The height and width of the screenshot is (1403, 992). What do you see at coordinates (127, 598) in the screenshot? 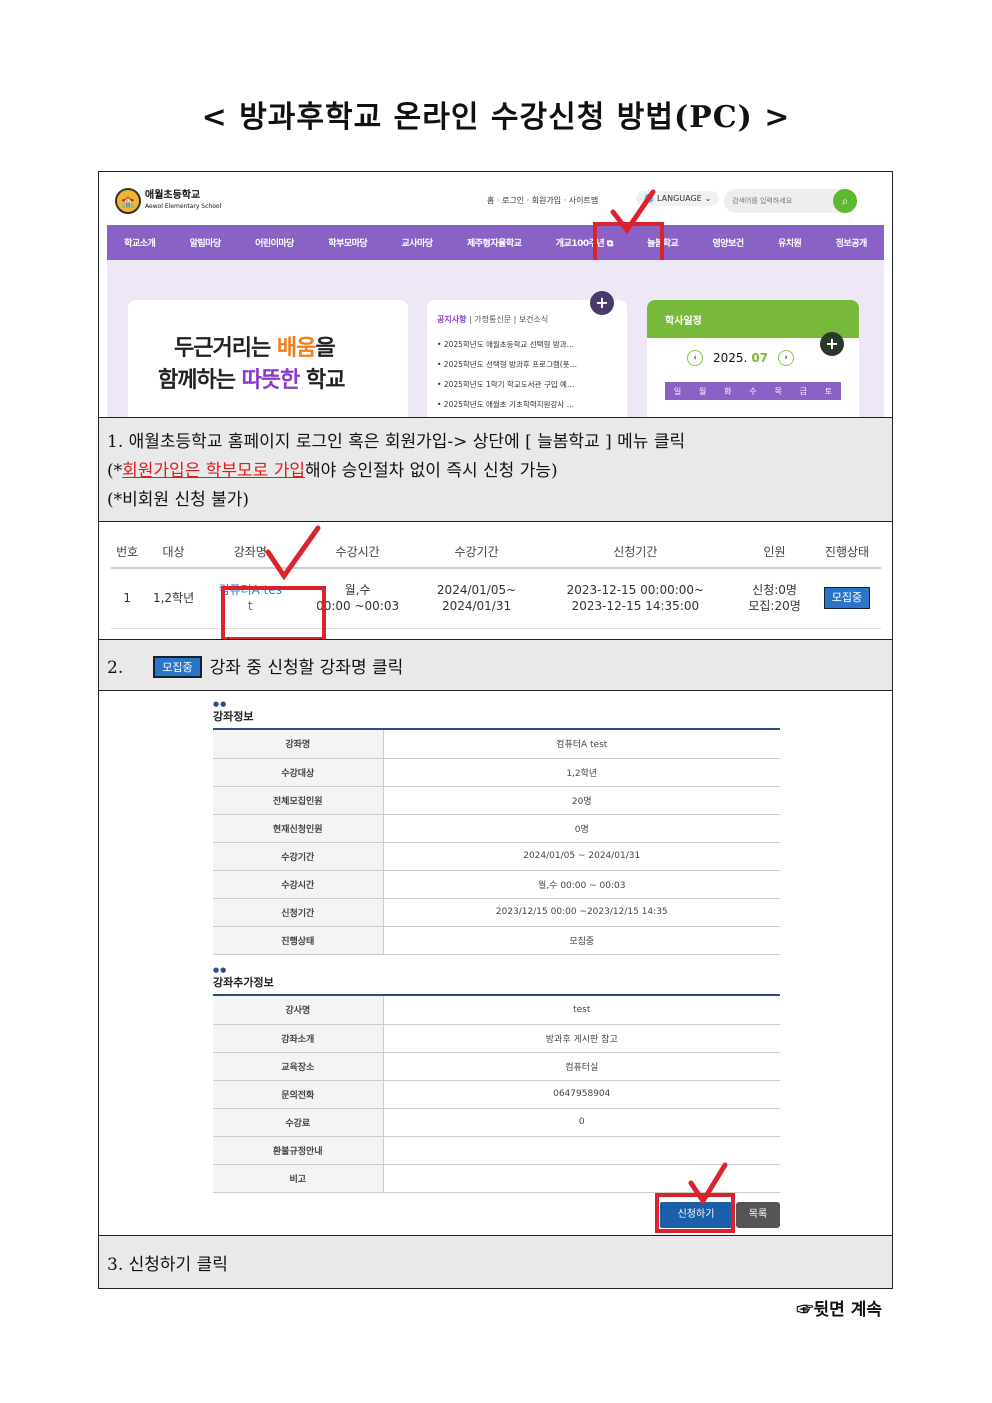
I see `cell-no: 1` at bounding box center [127, 598].